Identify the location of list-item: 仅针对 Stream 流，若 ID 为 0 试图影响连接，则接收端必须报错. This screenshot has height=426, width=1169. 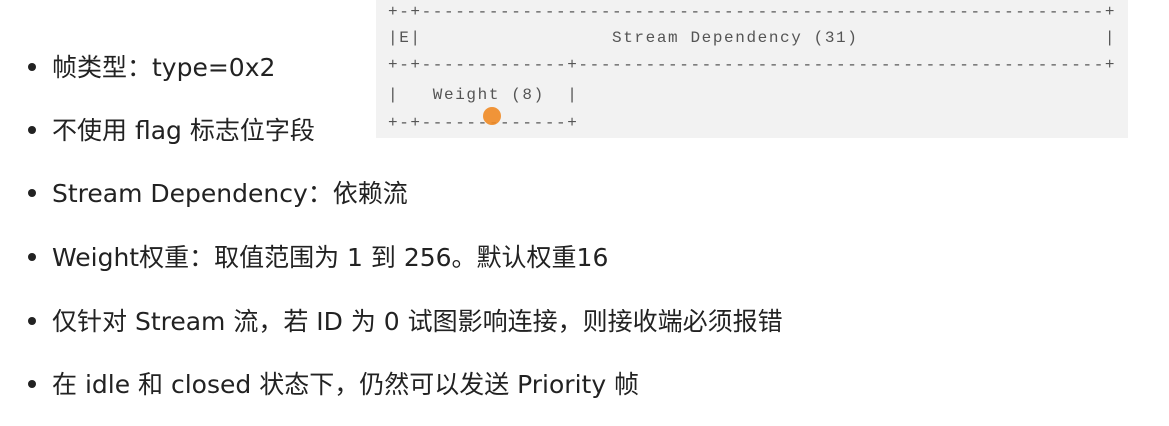
(405, 322).